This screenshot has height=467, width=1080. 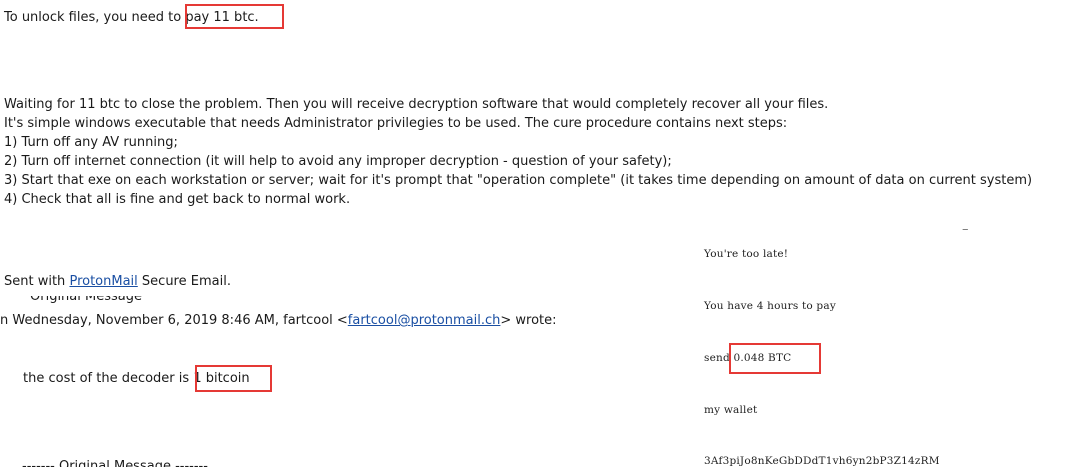 What do you see at coordinates (424, 320) in the screenshot?
I see `fartcool-email-link: fartcool@protonmail.ch` at bounding box center [424, 320].